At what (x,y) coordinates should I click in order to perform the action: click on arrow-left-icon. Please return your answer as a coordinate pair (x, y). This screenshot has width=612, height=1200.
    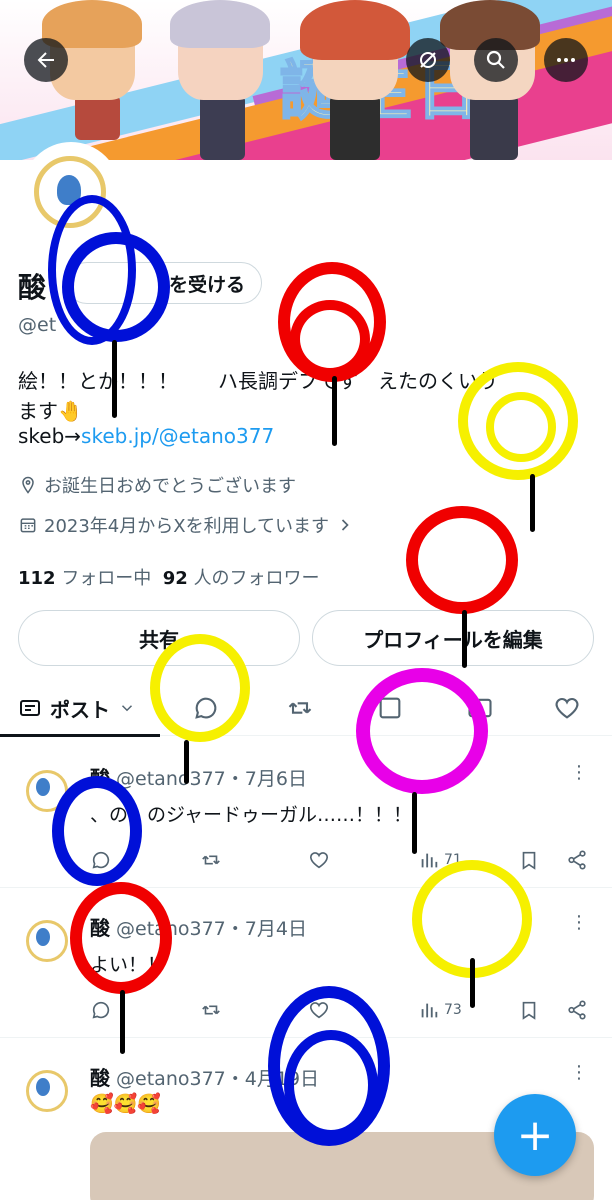
    Looking at the image, I should click on (45, 60).